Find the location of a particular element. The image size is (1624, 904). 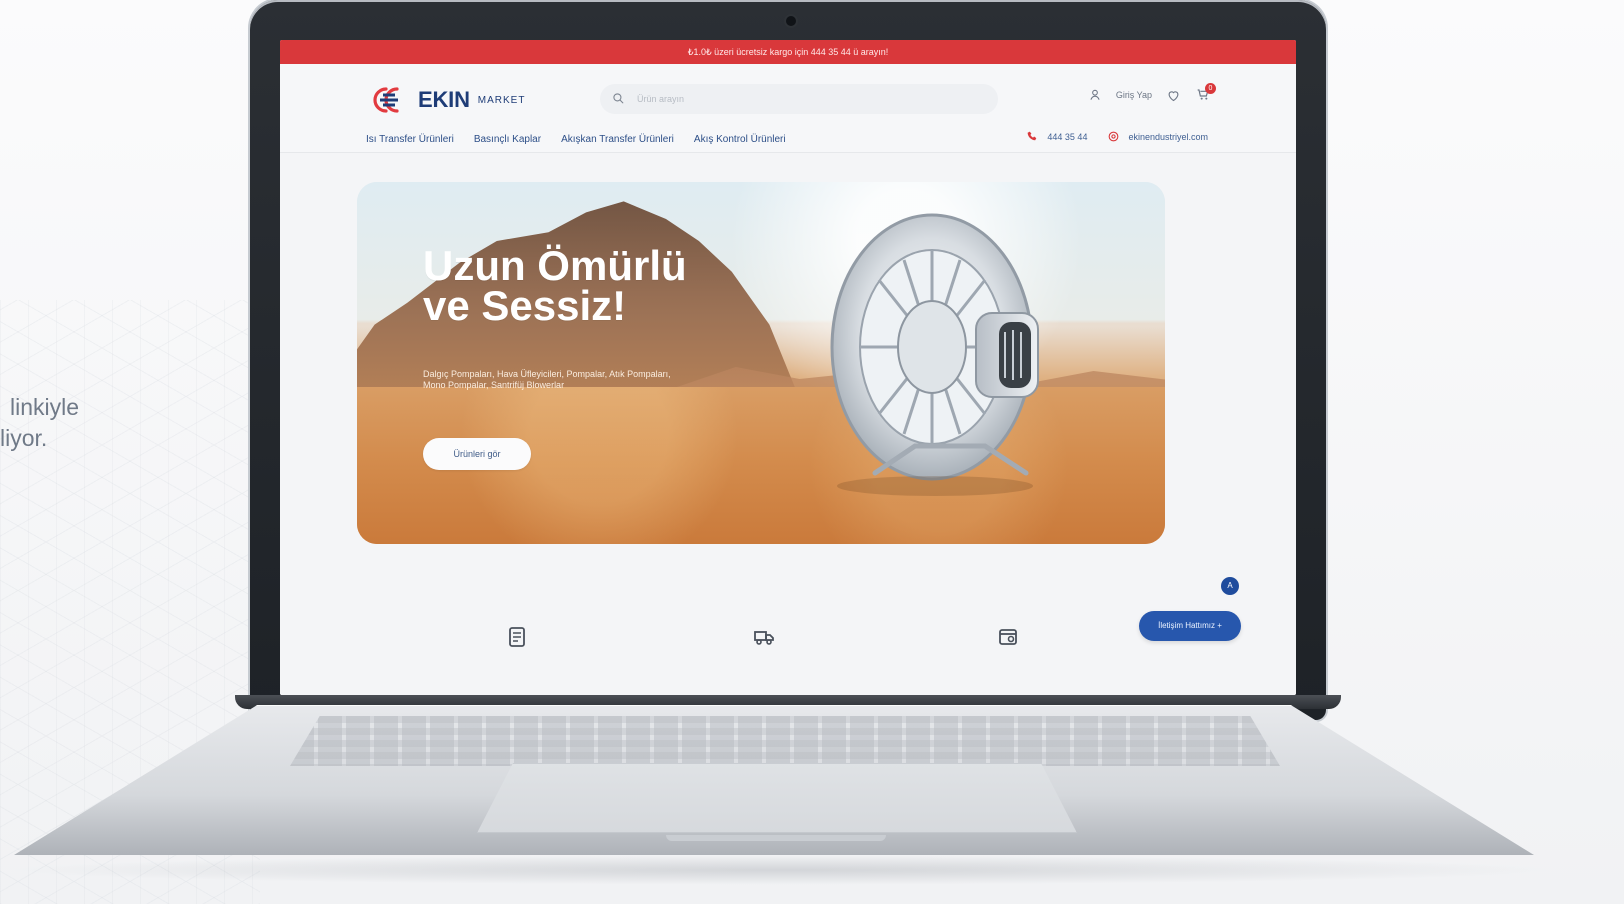

blower-product-image is located at coordinates (934, 354).